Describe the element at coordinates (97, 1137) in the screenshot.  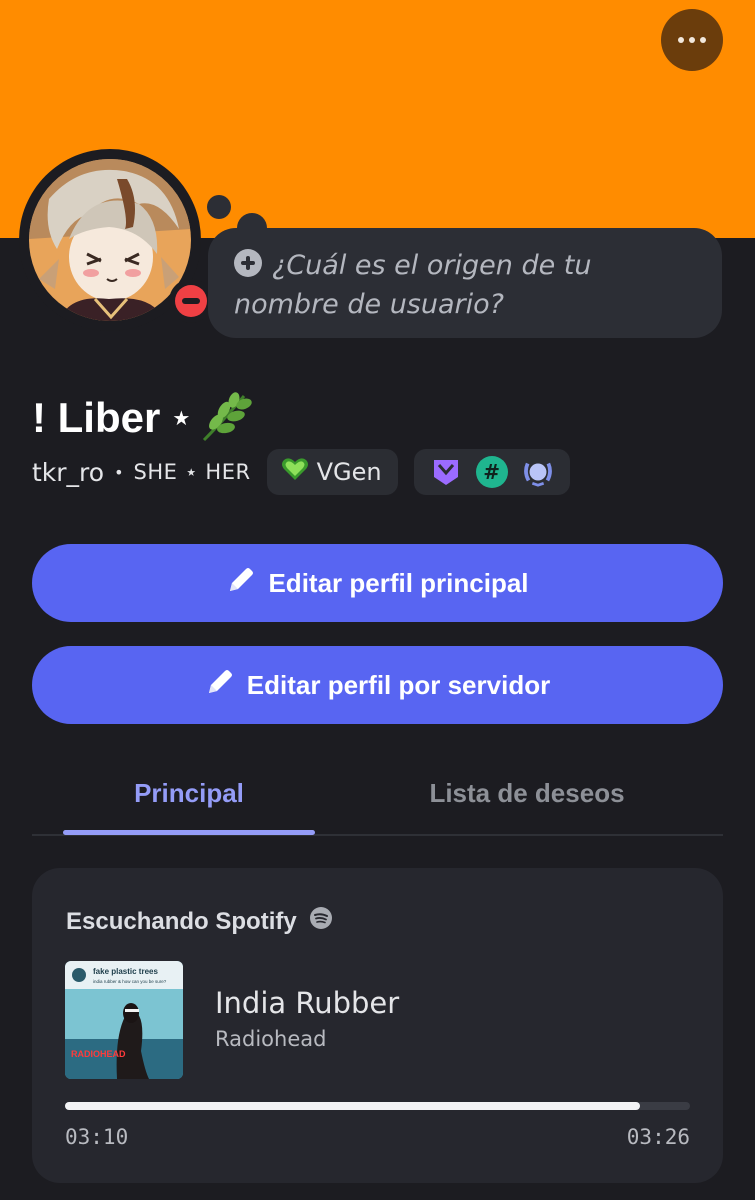
I see `elapsed-time: 03:10` at that location.